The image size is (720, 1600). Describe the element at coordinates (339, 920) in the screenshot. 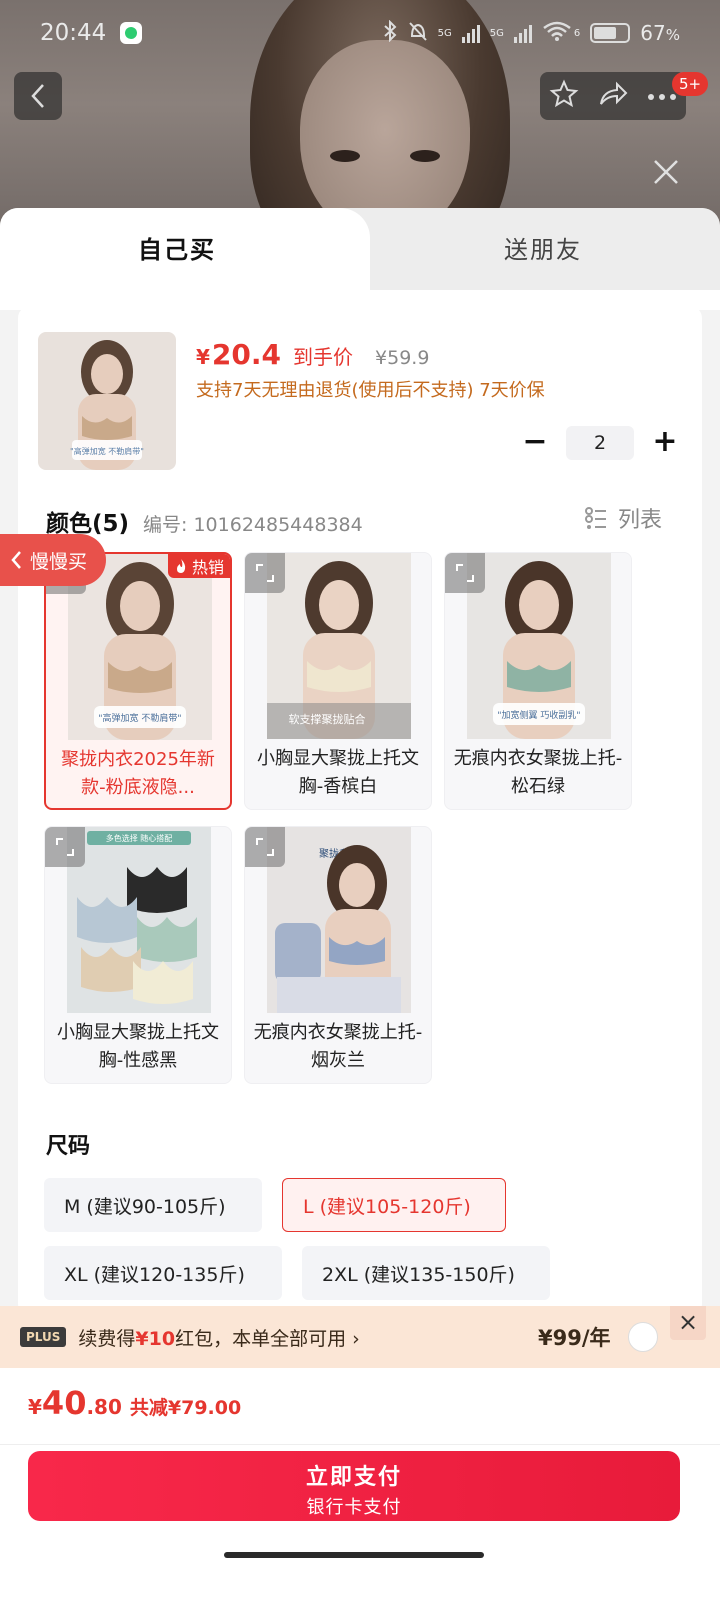

I see `color-option-image: 聚拢升杯` at that location.